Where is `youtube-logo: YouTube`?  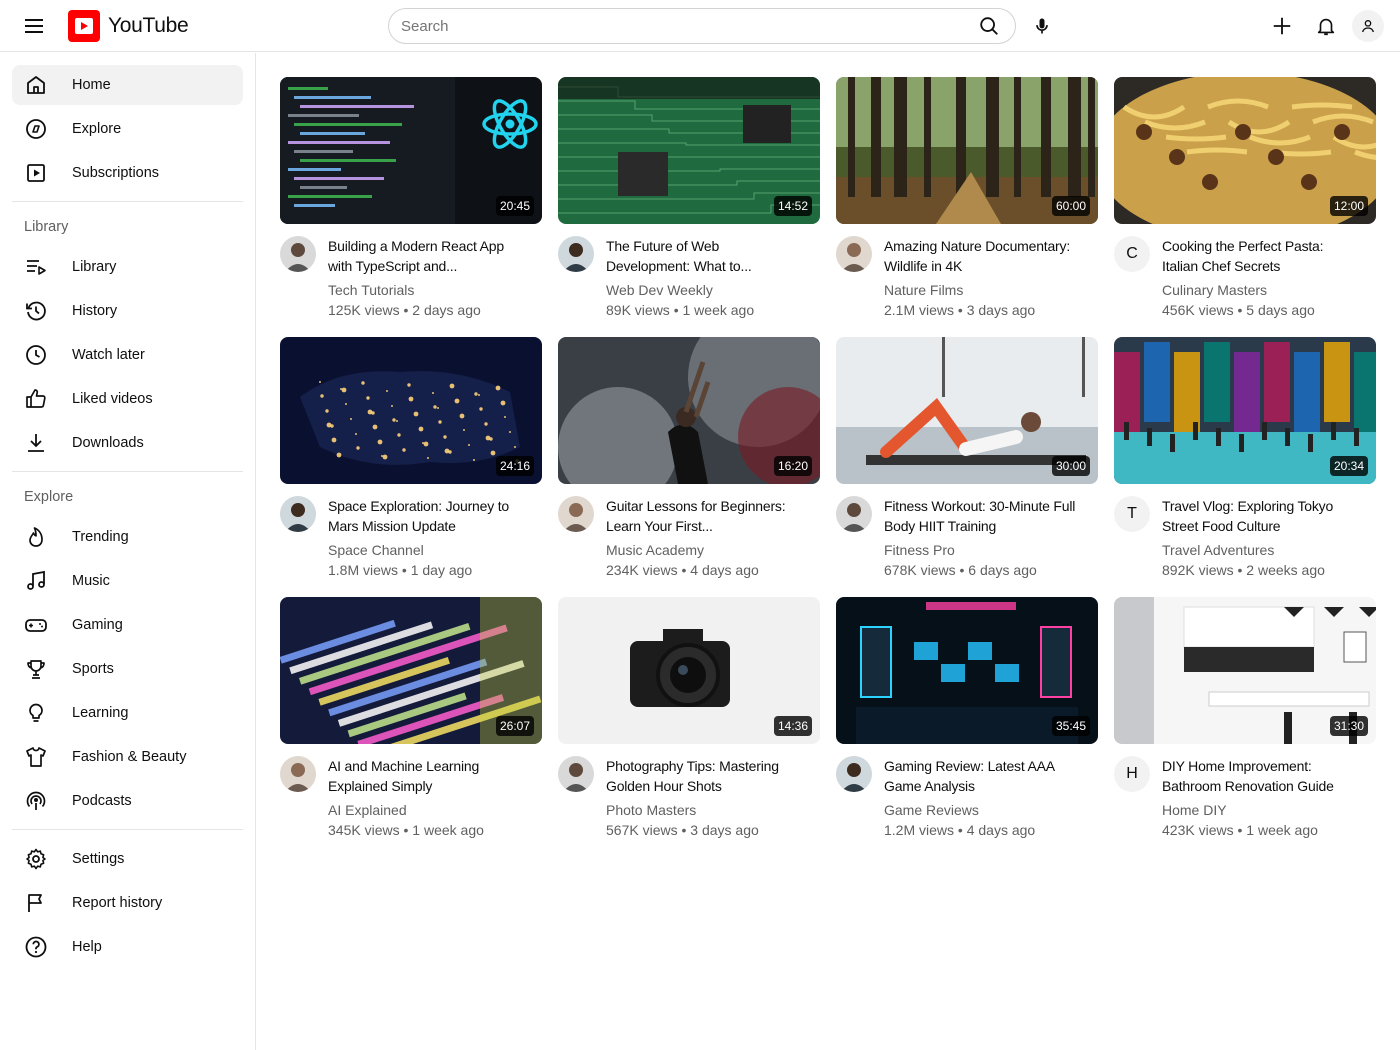 youtube-logo: YouTube is located at coordinates (128, 26).